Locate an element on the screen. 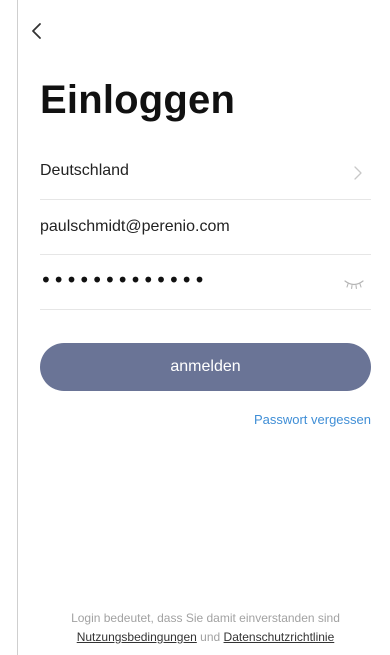 Image resolution: width=390 pixels, height=655 pixels. eye-closed-icon is located at coordinates (354, 284).